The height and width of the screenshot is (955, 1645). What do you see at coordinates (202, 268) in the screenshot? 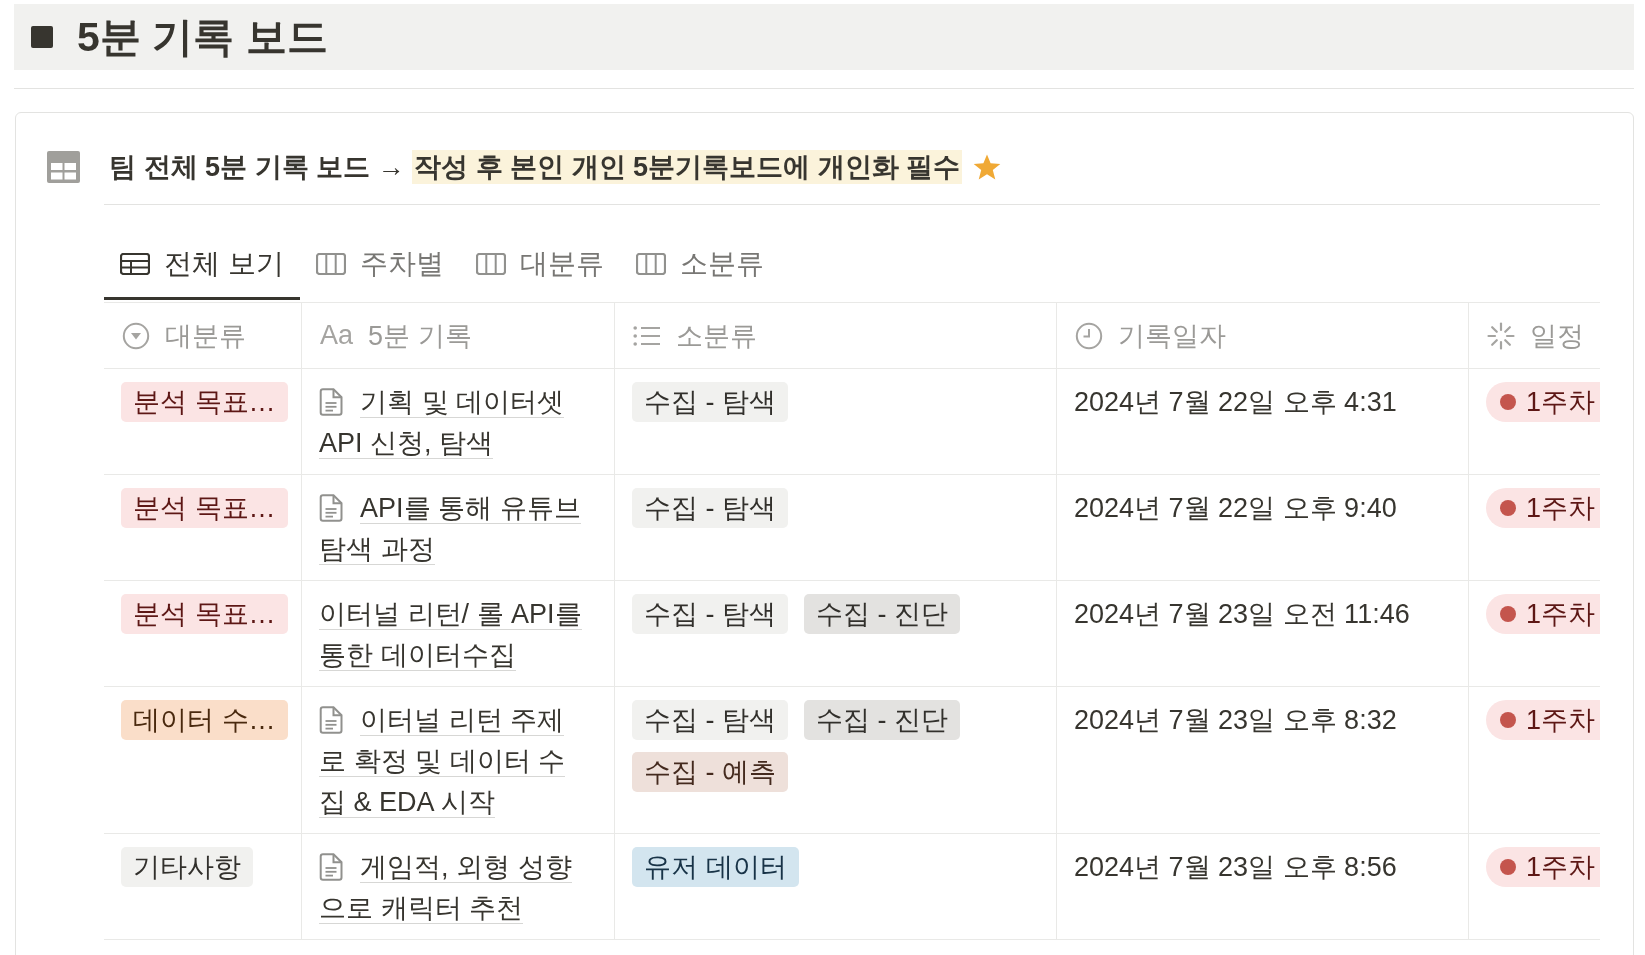
I see `view-tab: 전체 보기` at bounding box center [202, 268].